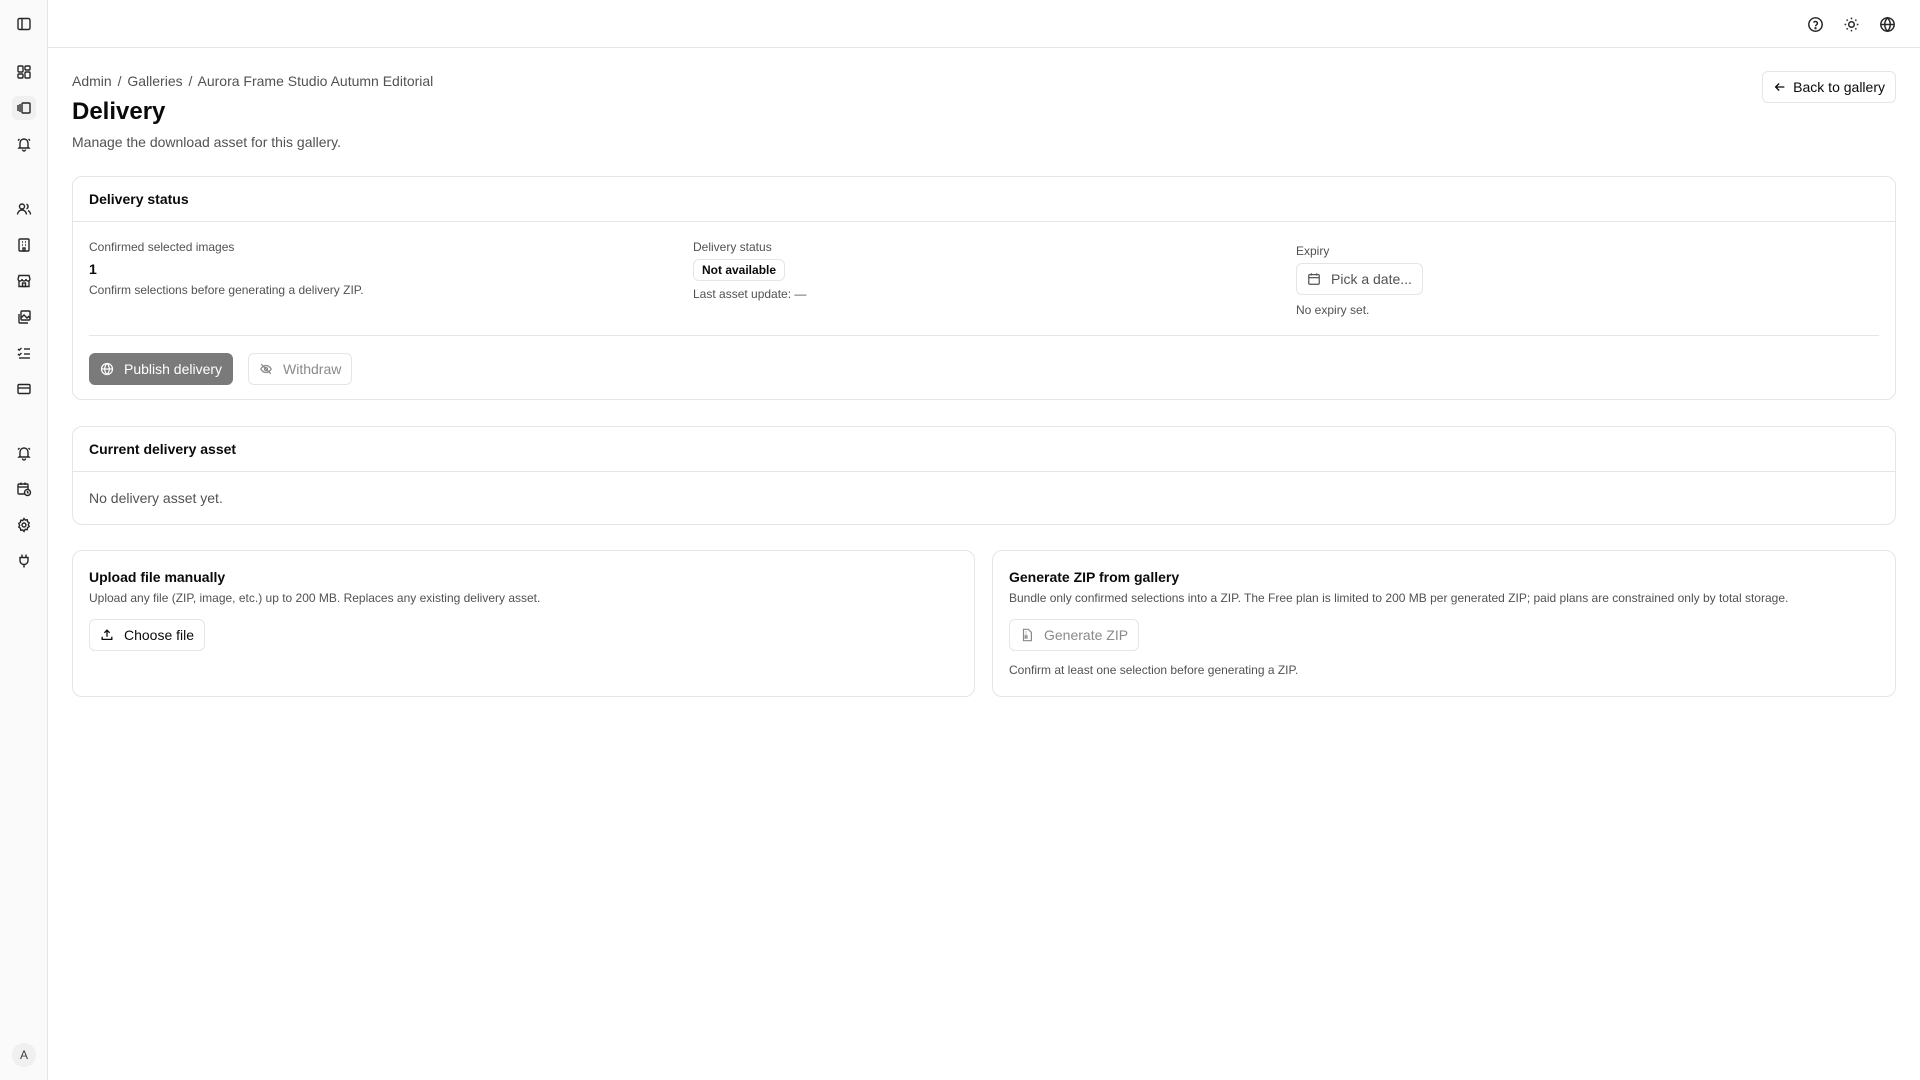 The height and width of the screenshot is (1080, 1920). I want to click on breadcrumb-gallery-name: Aurora Frame Studio Autumn Editorial, so click(316, 81).